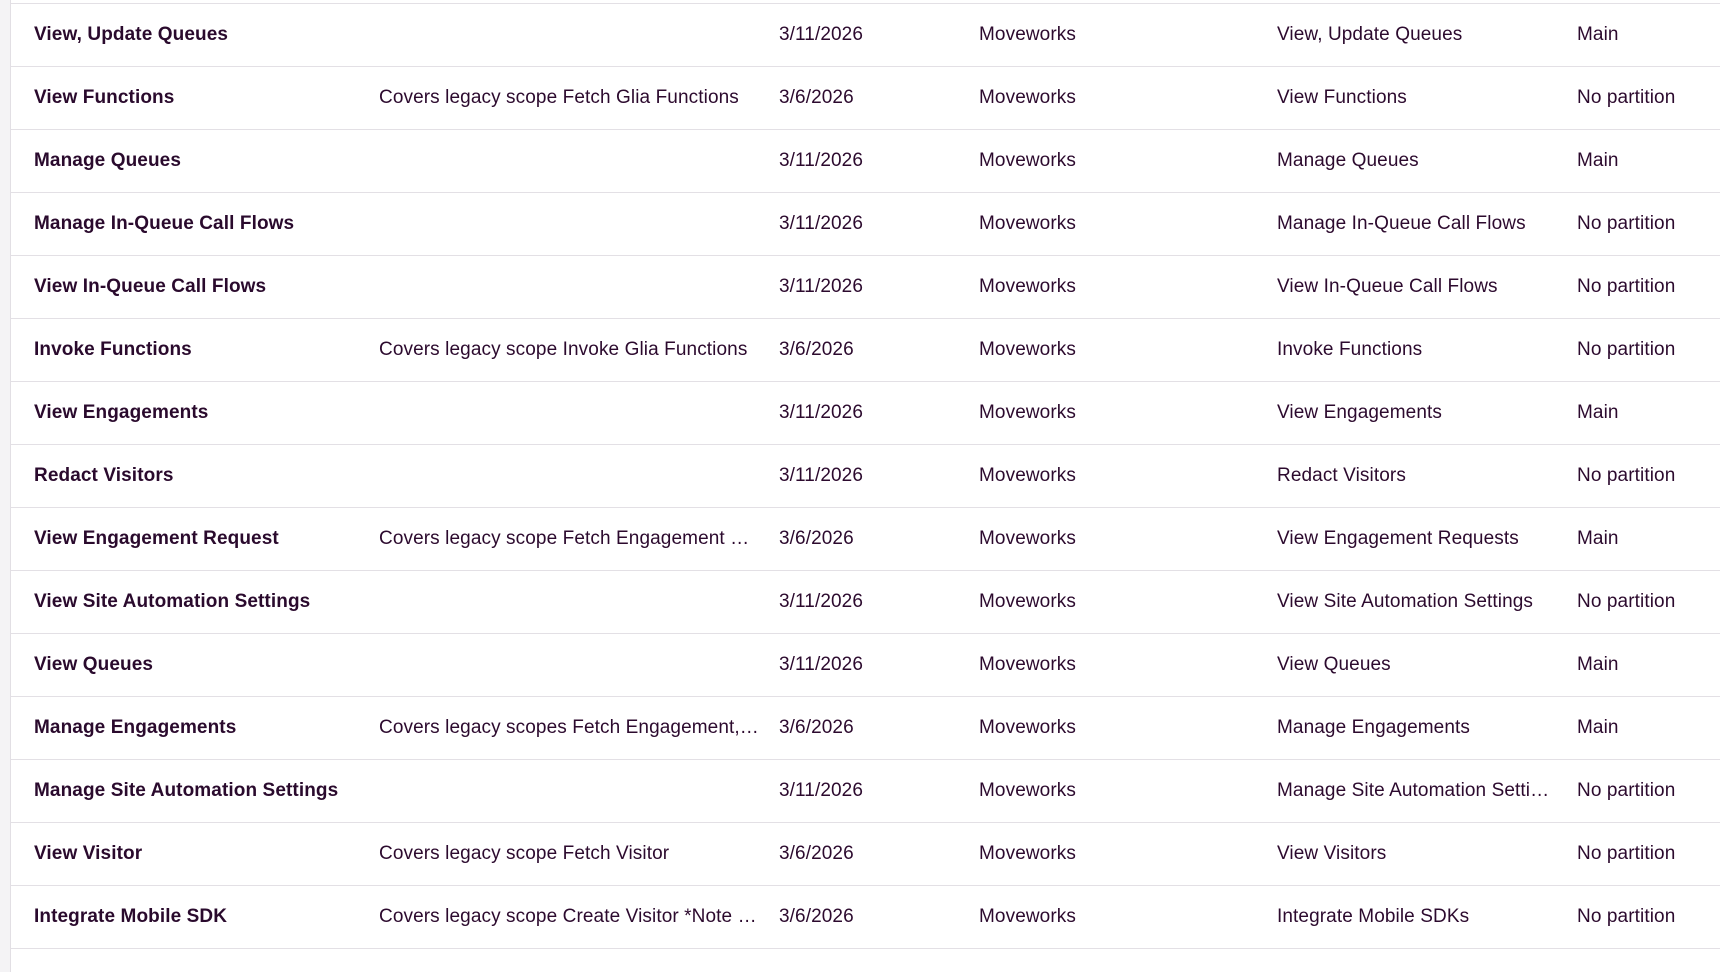 This screenshot has width=1720, height=972. I want to click on row-scope: View Engagement Requests, so click(1398, 538).